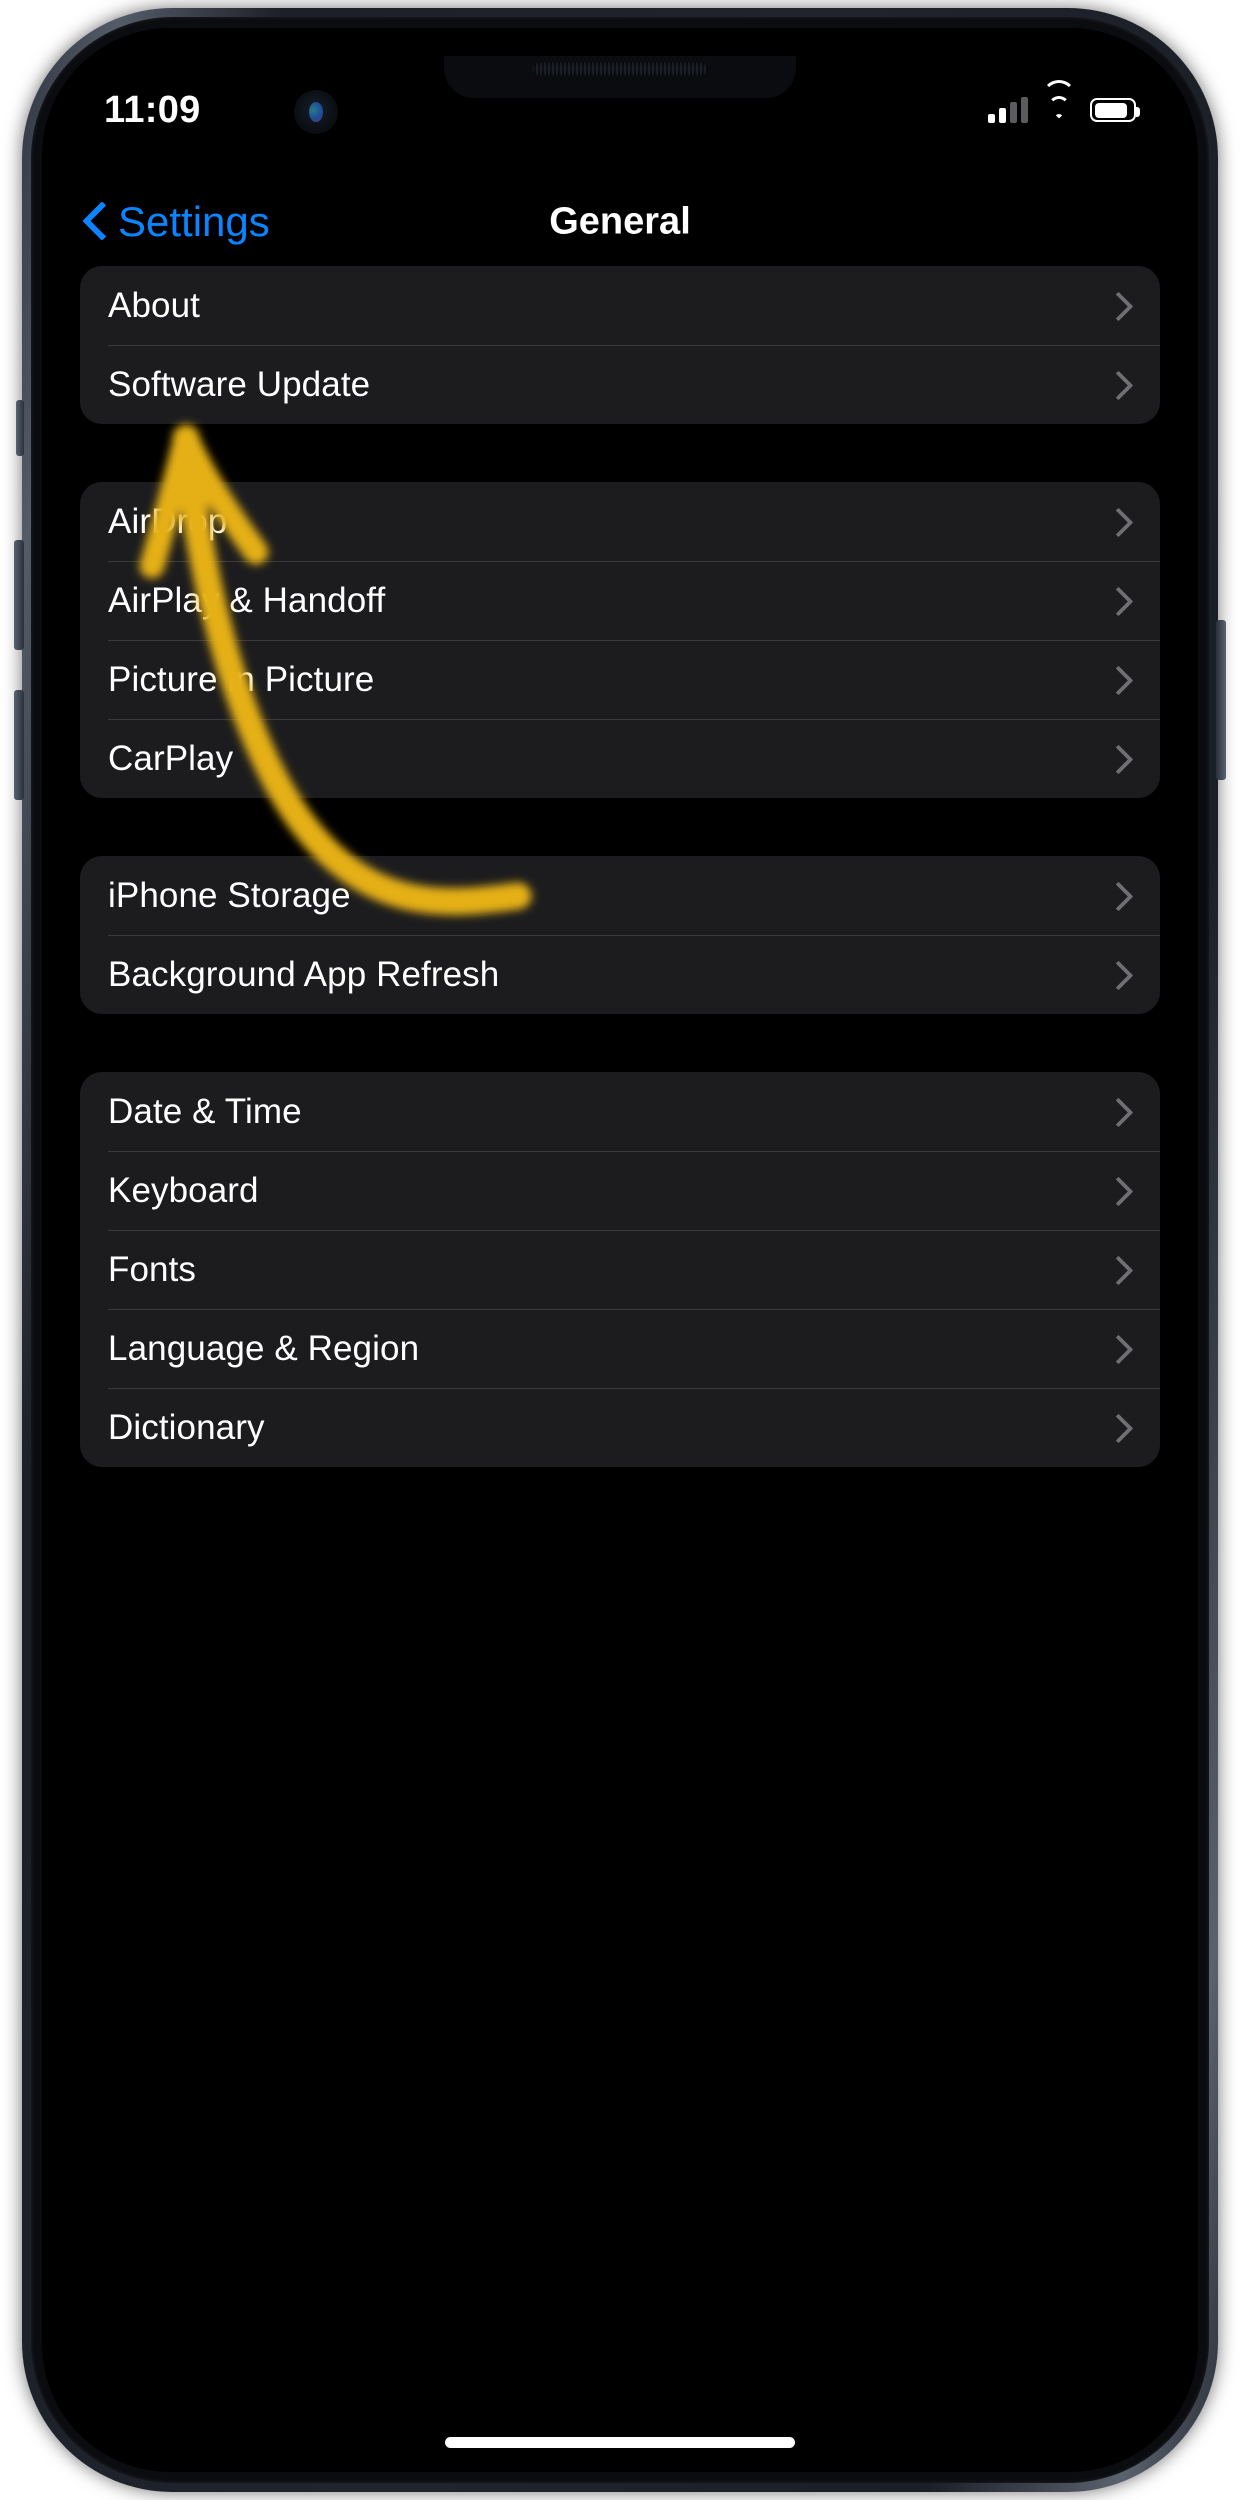  I want to click on list-item-dictionary: Dictionary, so click(620, 1427).